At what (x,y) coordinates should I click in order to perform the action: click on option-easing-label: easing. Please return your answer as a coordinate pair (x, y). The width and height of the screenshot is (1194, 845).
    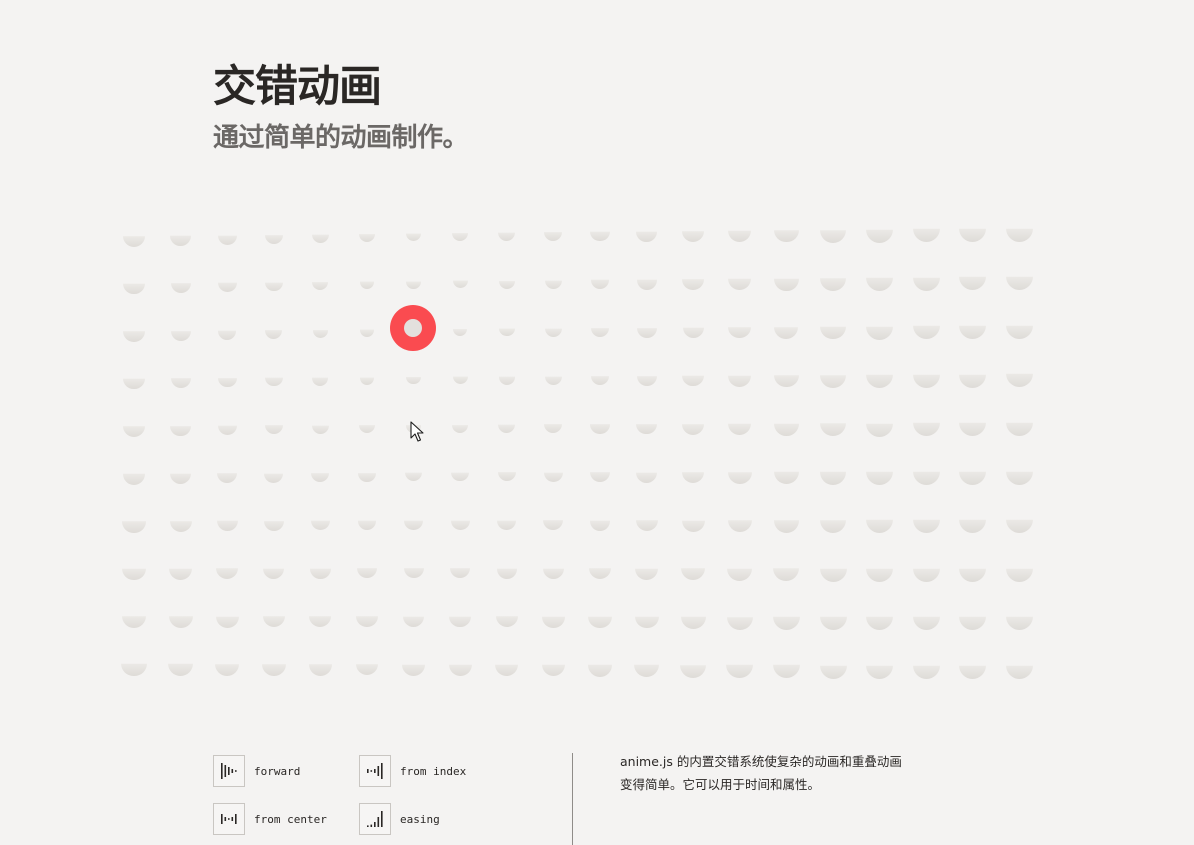
    Looking at the image, I should click on (420, 819).